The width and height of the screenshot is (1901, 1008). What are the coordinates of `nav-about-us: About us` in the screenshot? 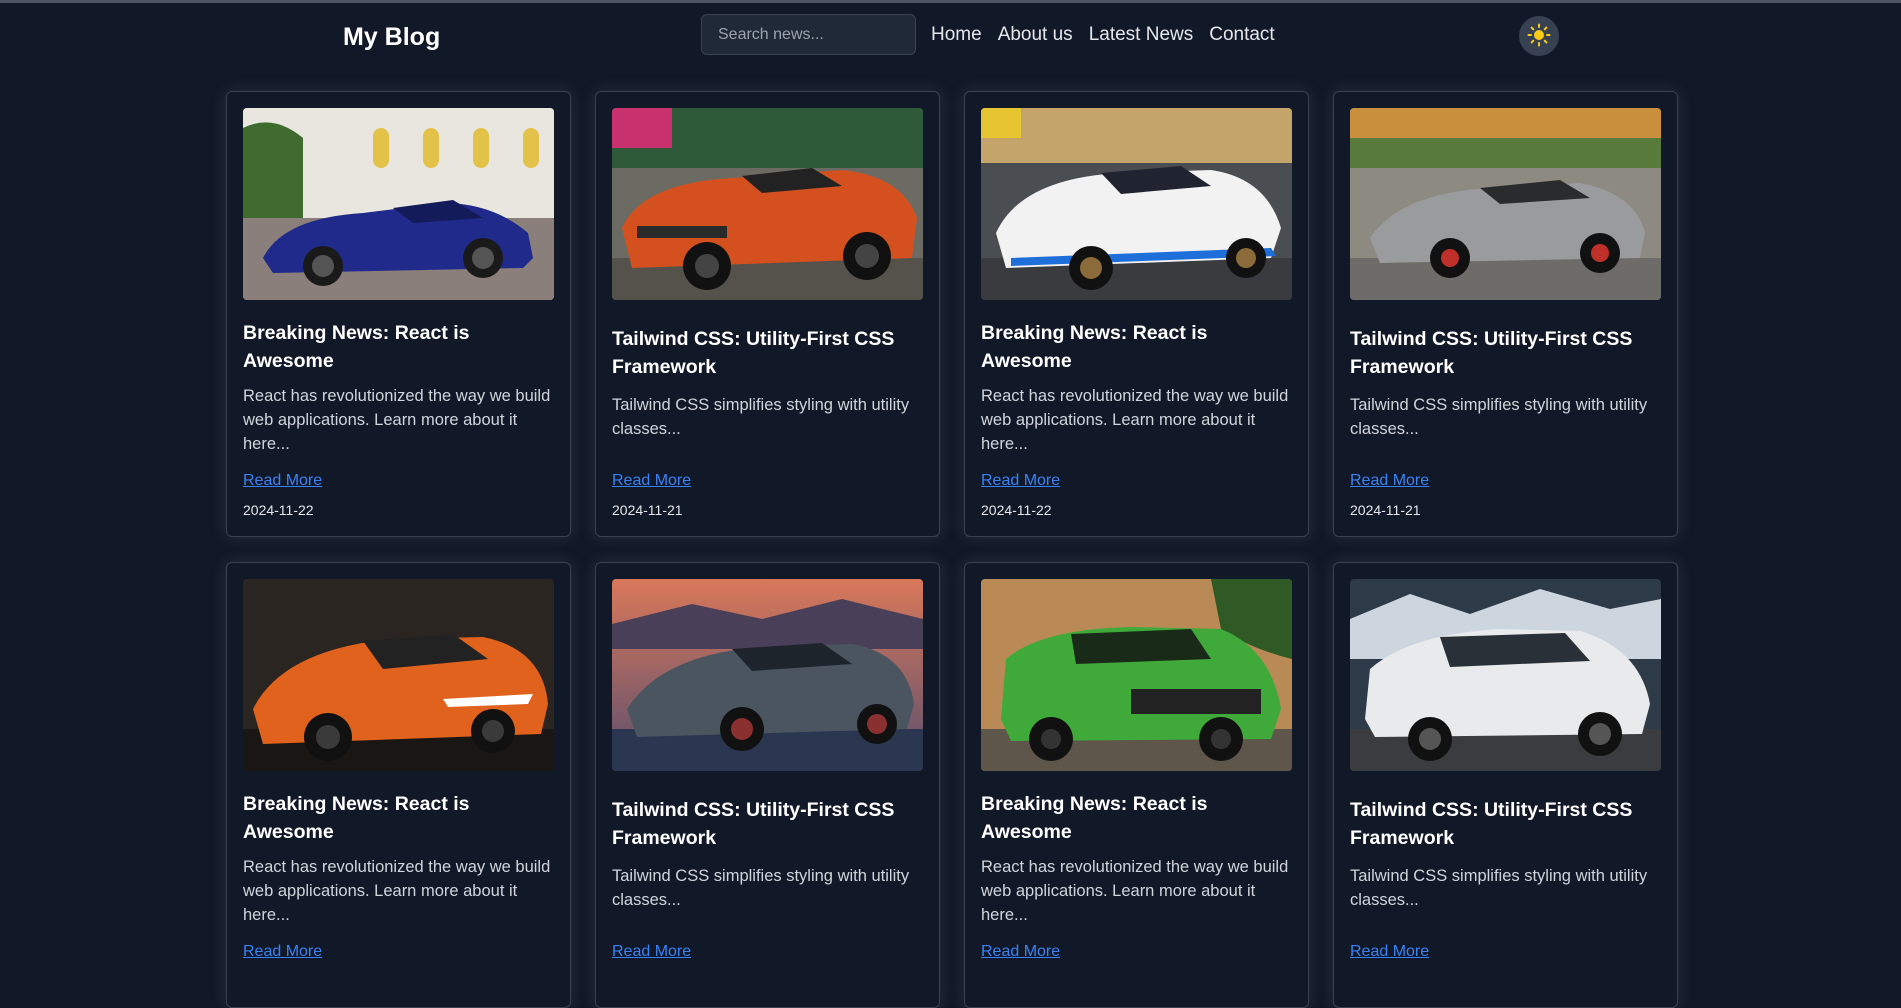 It's located at (1035, 35).